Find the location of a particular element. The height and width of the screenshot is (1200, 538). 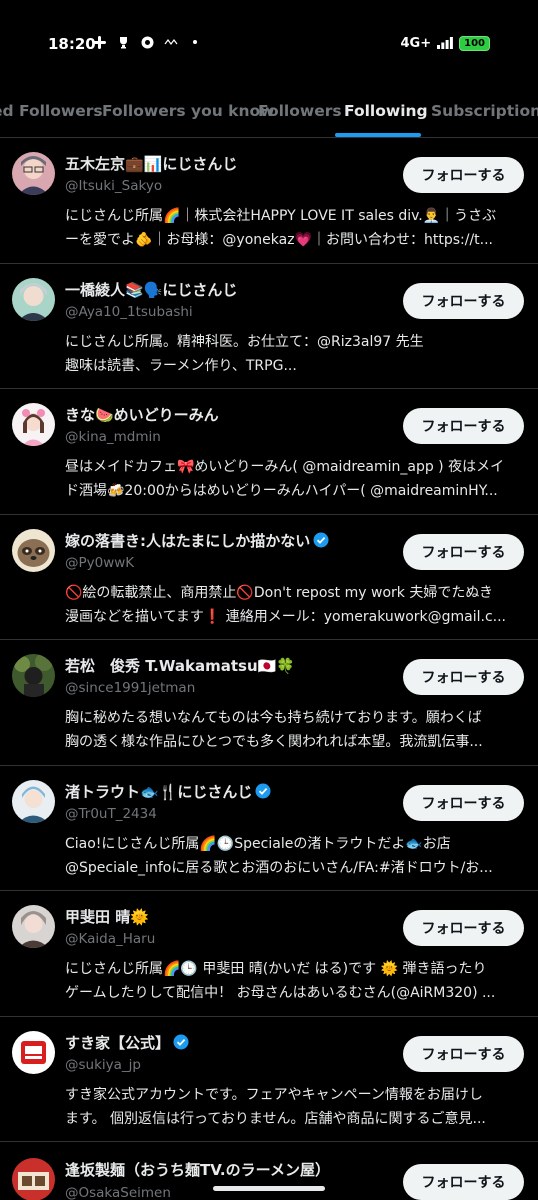

user-name: 嫁の落書き:人はたまにしか描かない is located at coordinates (188, 540).